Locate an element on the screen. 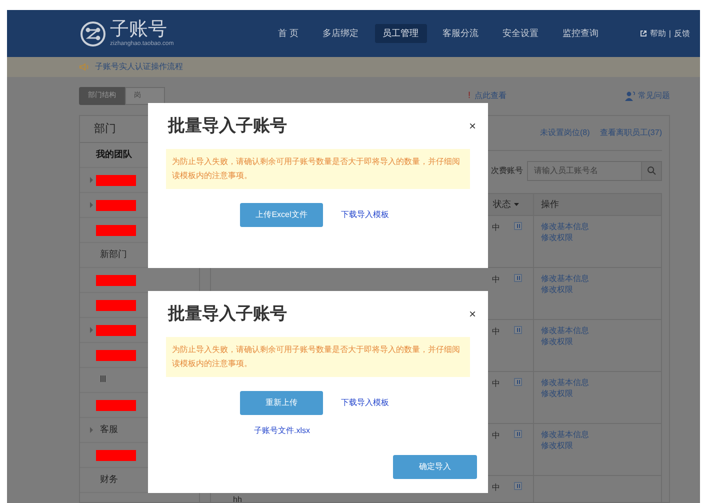 Image resolution: width=707 pixels, height=503 pixels. nav-tab: 员工管理 is located at coordinates (400, 34).